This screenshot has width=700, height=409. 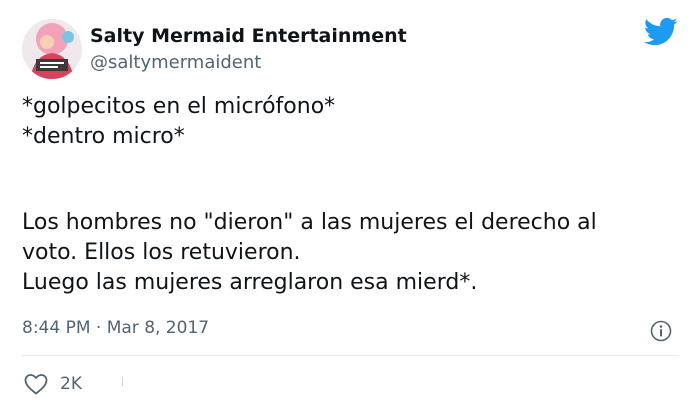 I want to click on tweet-line: voto. Ellos los retuvieron., so click(x=161, y=252).